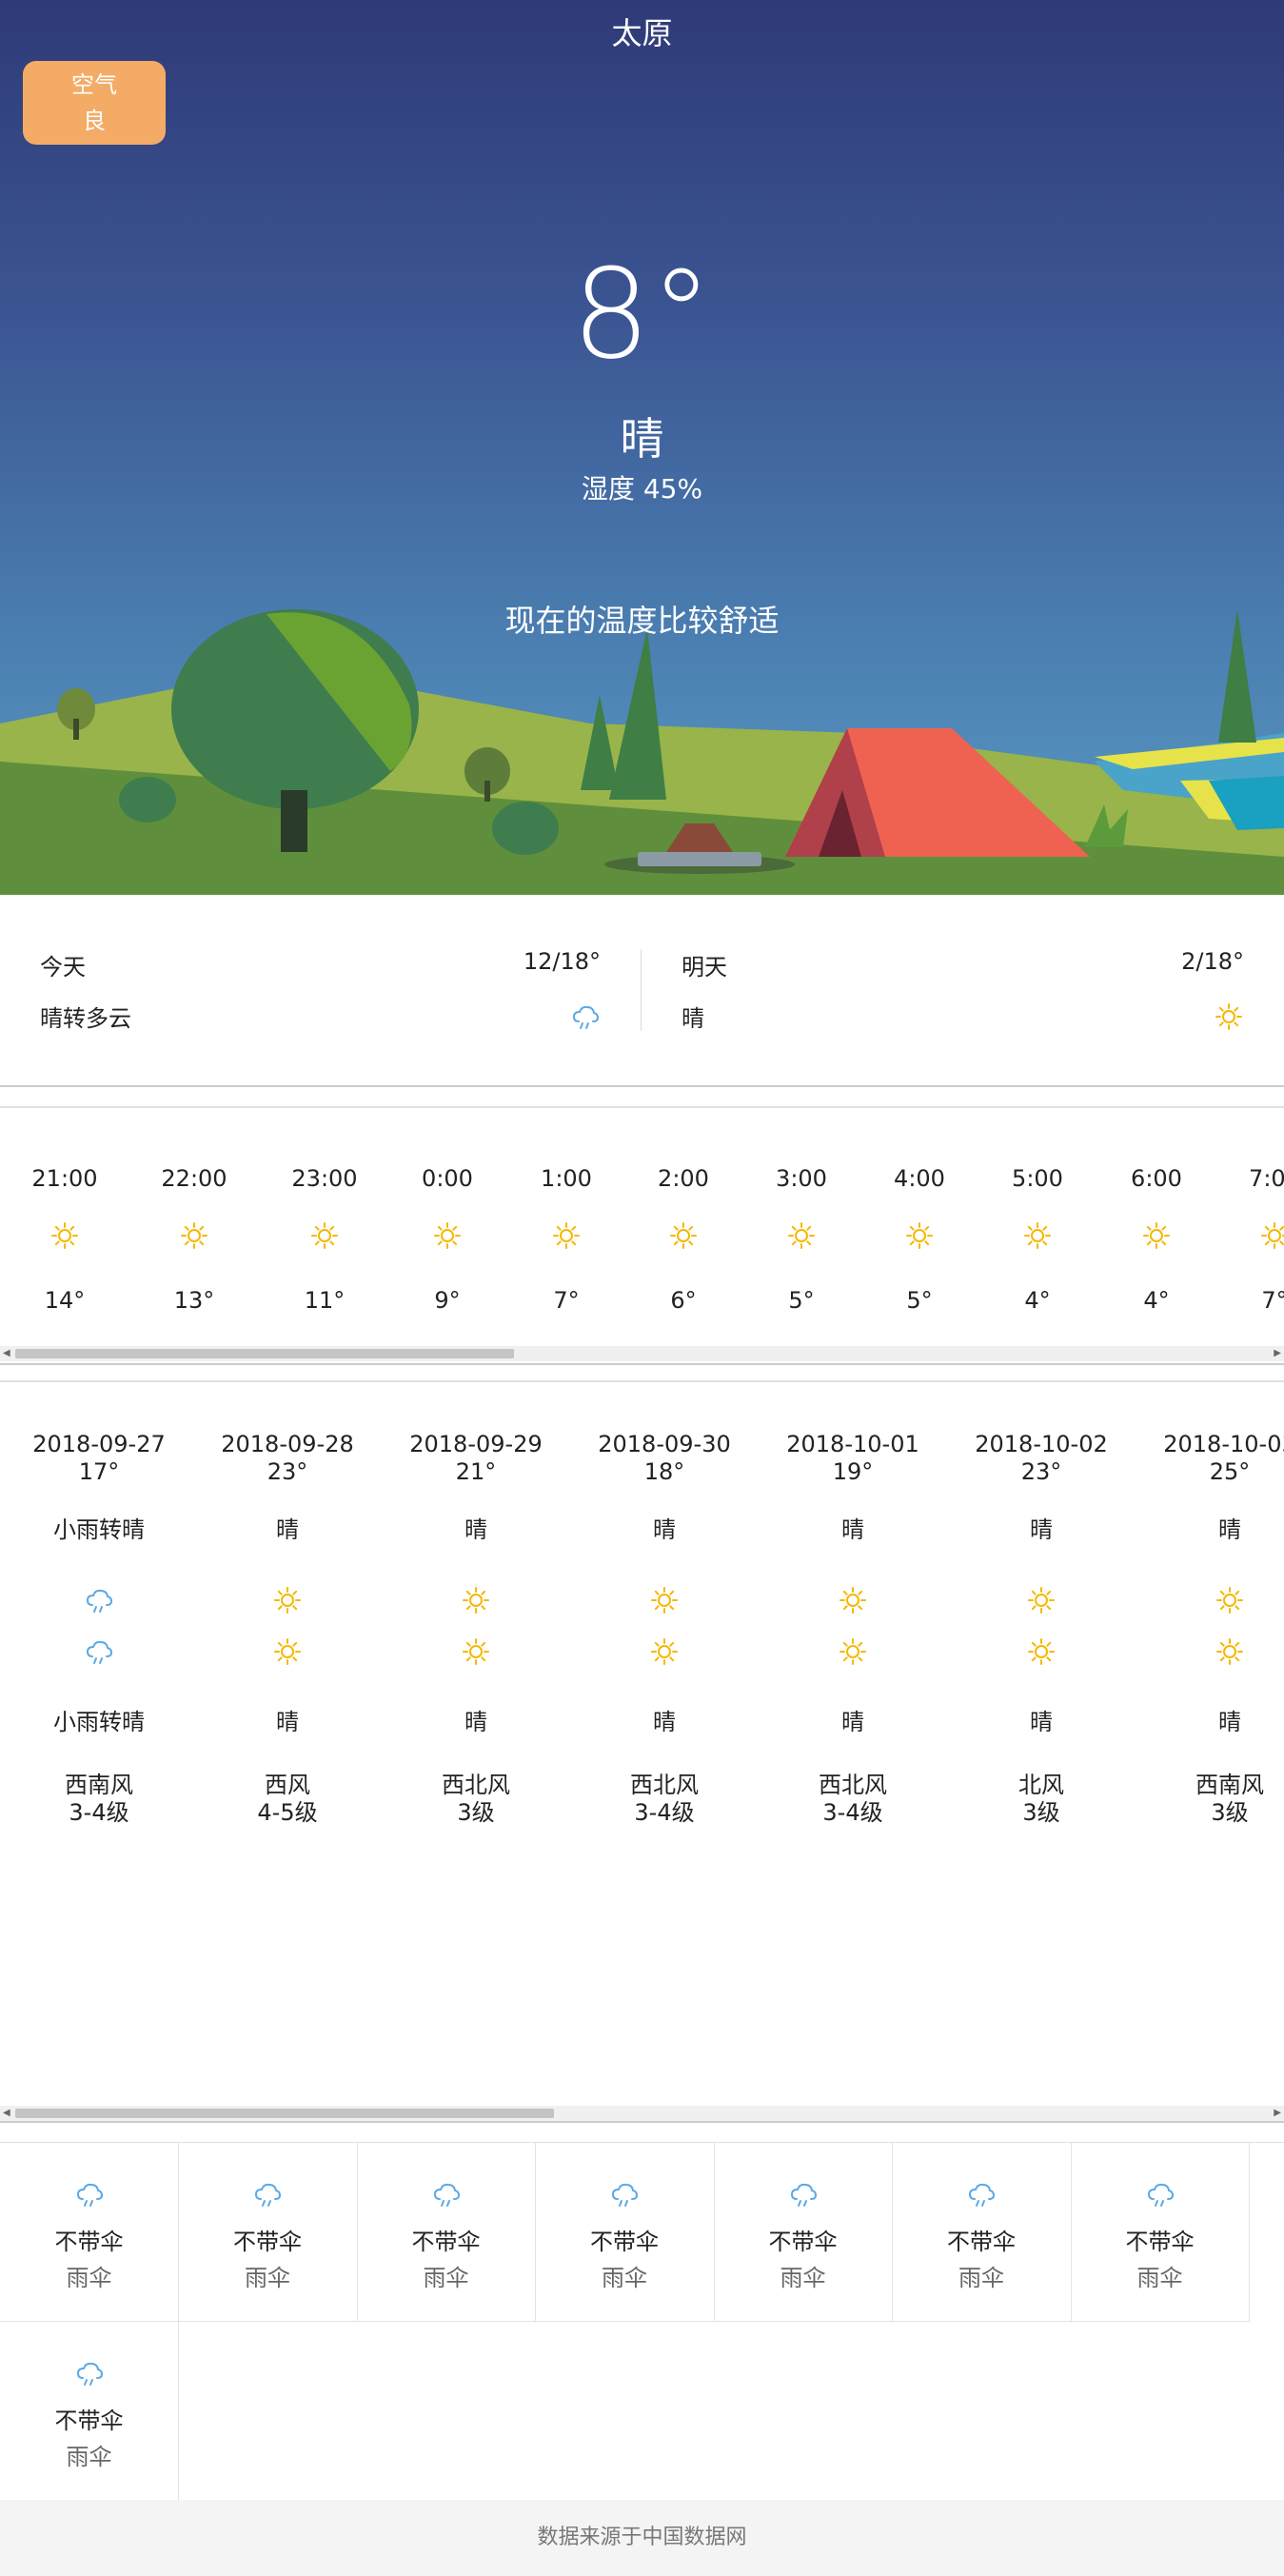  What do you see at coordinates (64, 1178) in the screenshot?
I see `hour-time: 21:00` at bounding box center [64, 1178].